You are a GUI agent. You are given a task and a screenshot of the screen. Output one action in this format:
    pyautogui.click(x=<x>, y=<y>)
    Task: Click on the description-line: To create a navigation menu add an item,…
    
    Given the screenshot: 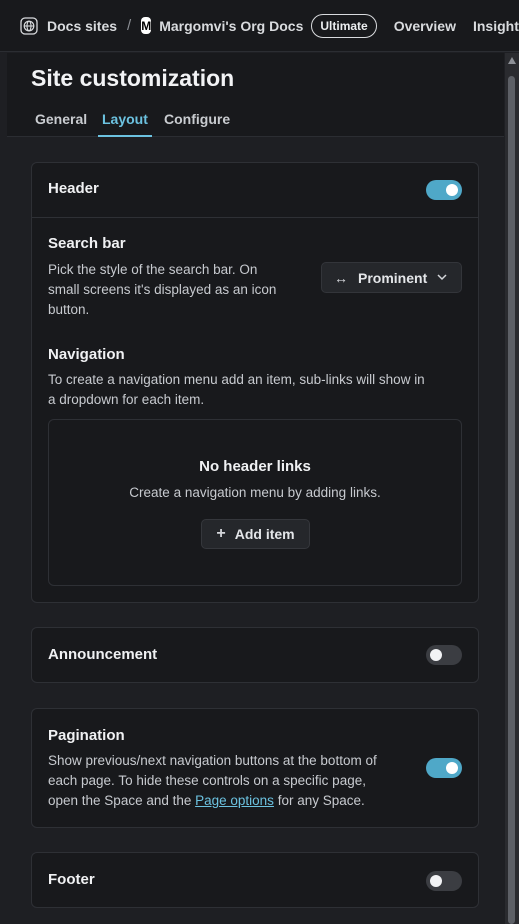 What is the action you would take?
    pyautogui.click(x=236, y=379)
    